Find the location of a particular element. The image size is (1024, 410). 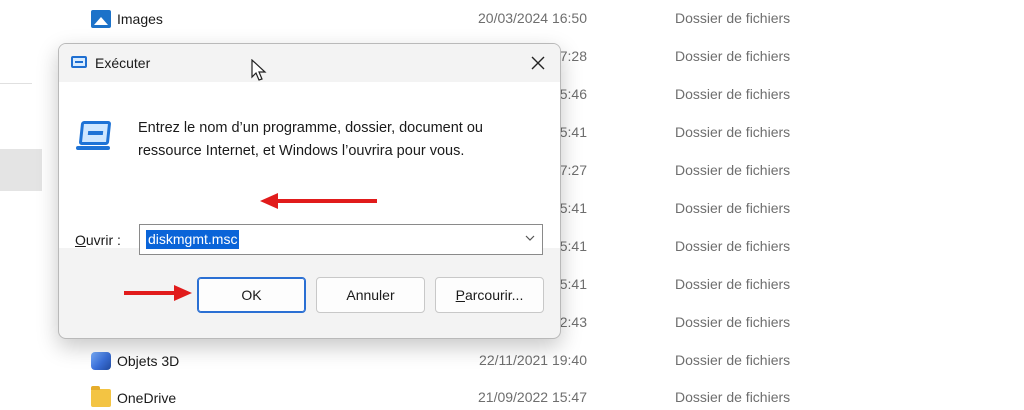

file-name-cell: OneDrive is located at coordinates (134, 397).